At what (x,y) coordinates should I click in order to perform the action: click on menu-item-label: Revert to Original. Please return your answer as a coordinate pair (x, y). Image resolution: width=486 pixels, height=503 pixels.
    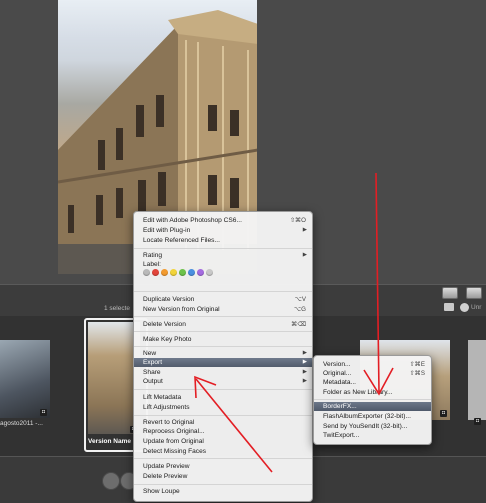
    Looking at the image, I should click on (169, 422).